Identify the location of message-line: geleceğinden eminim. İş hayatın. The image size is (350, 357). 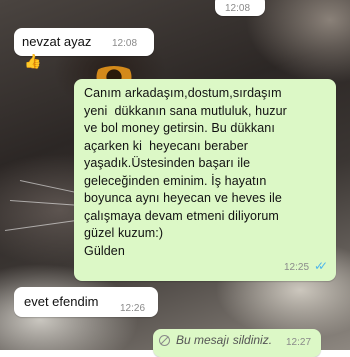
(175, 180).